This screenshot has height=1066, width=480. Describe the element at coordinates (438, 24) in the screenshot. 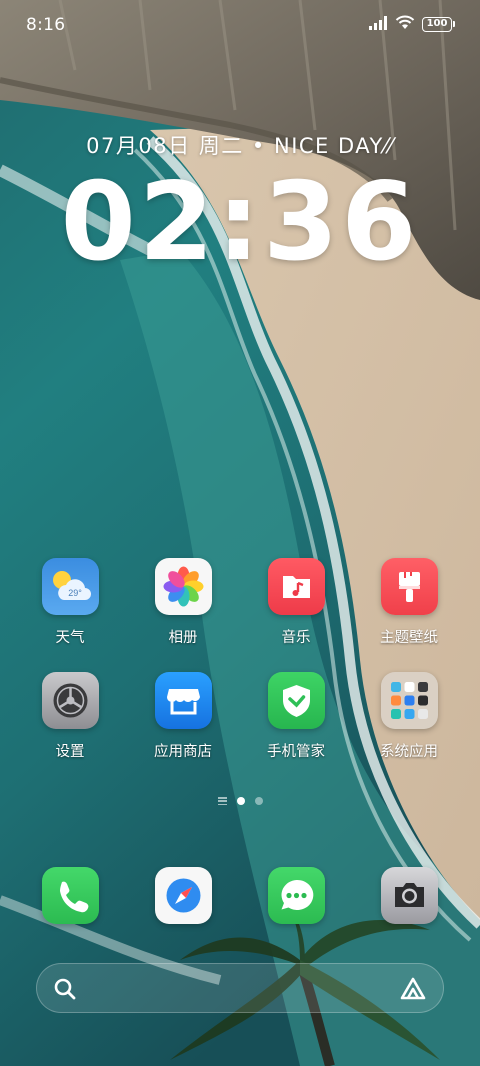

I see `battery-icon: 100` at that location.